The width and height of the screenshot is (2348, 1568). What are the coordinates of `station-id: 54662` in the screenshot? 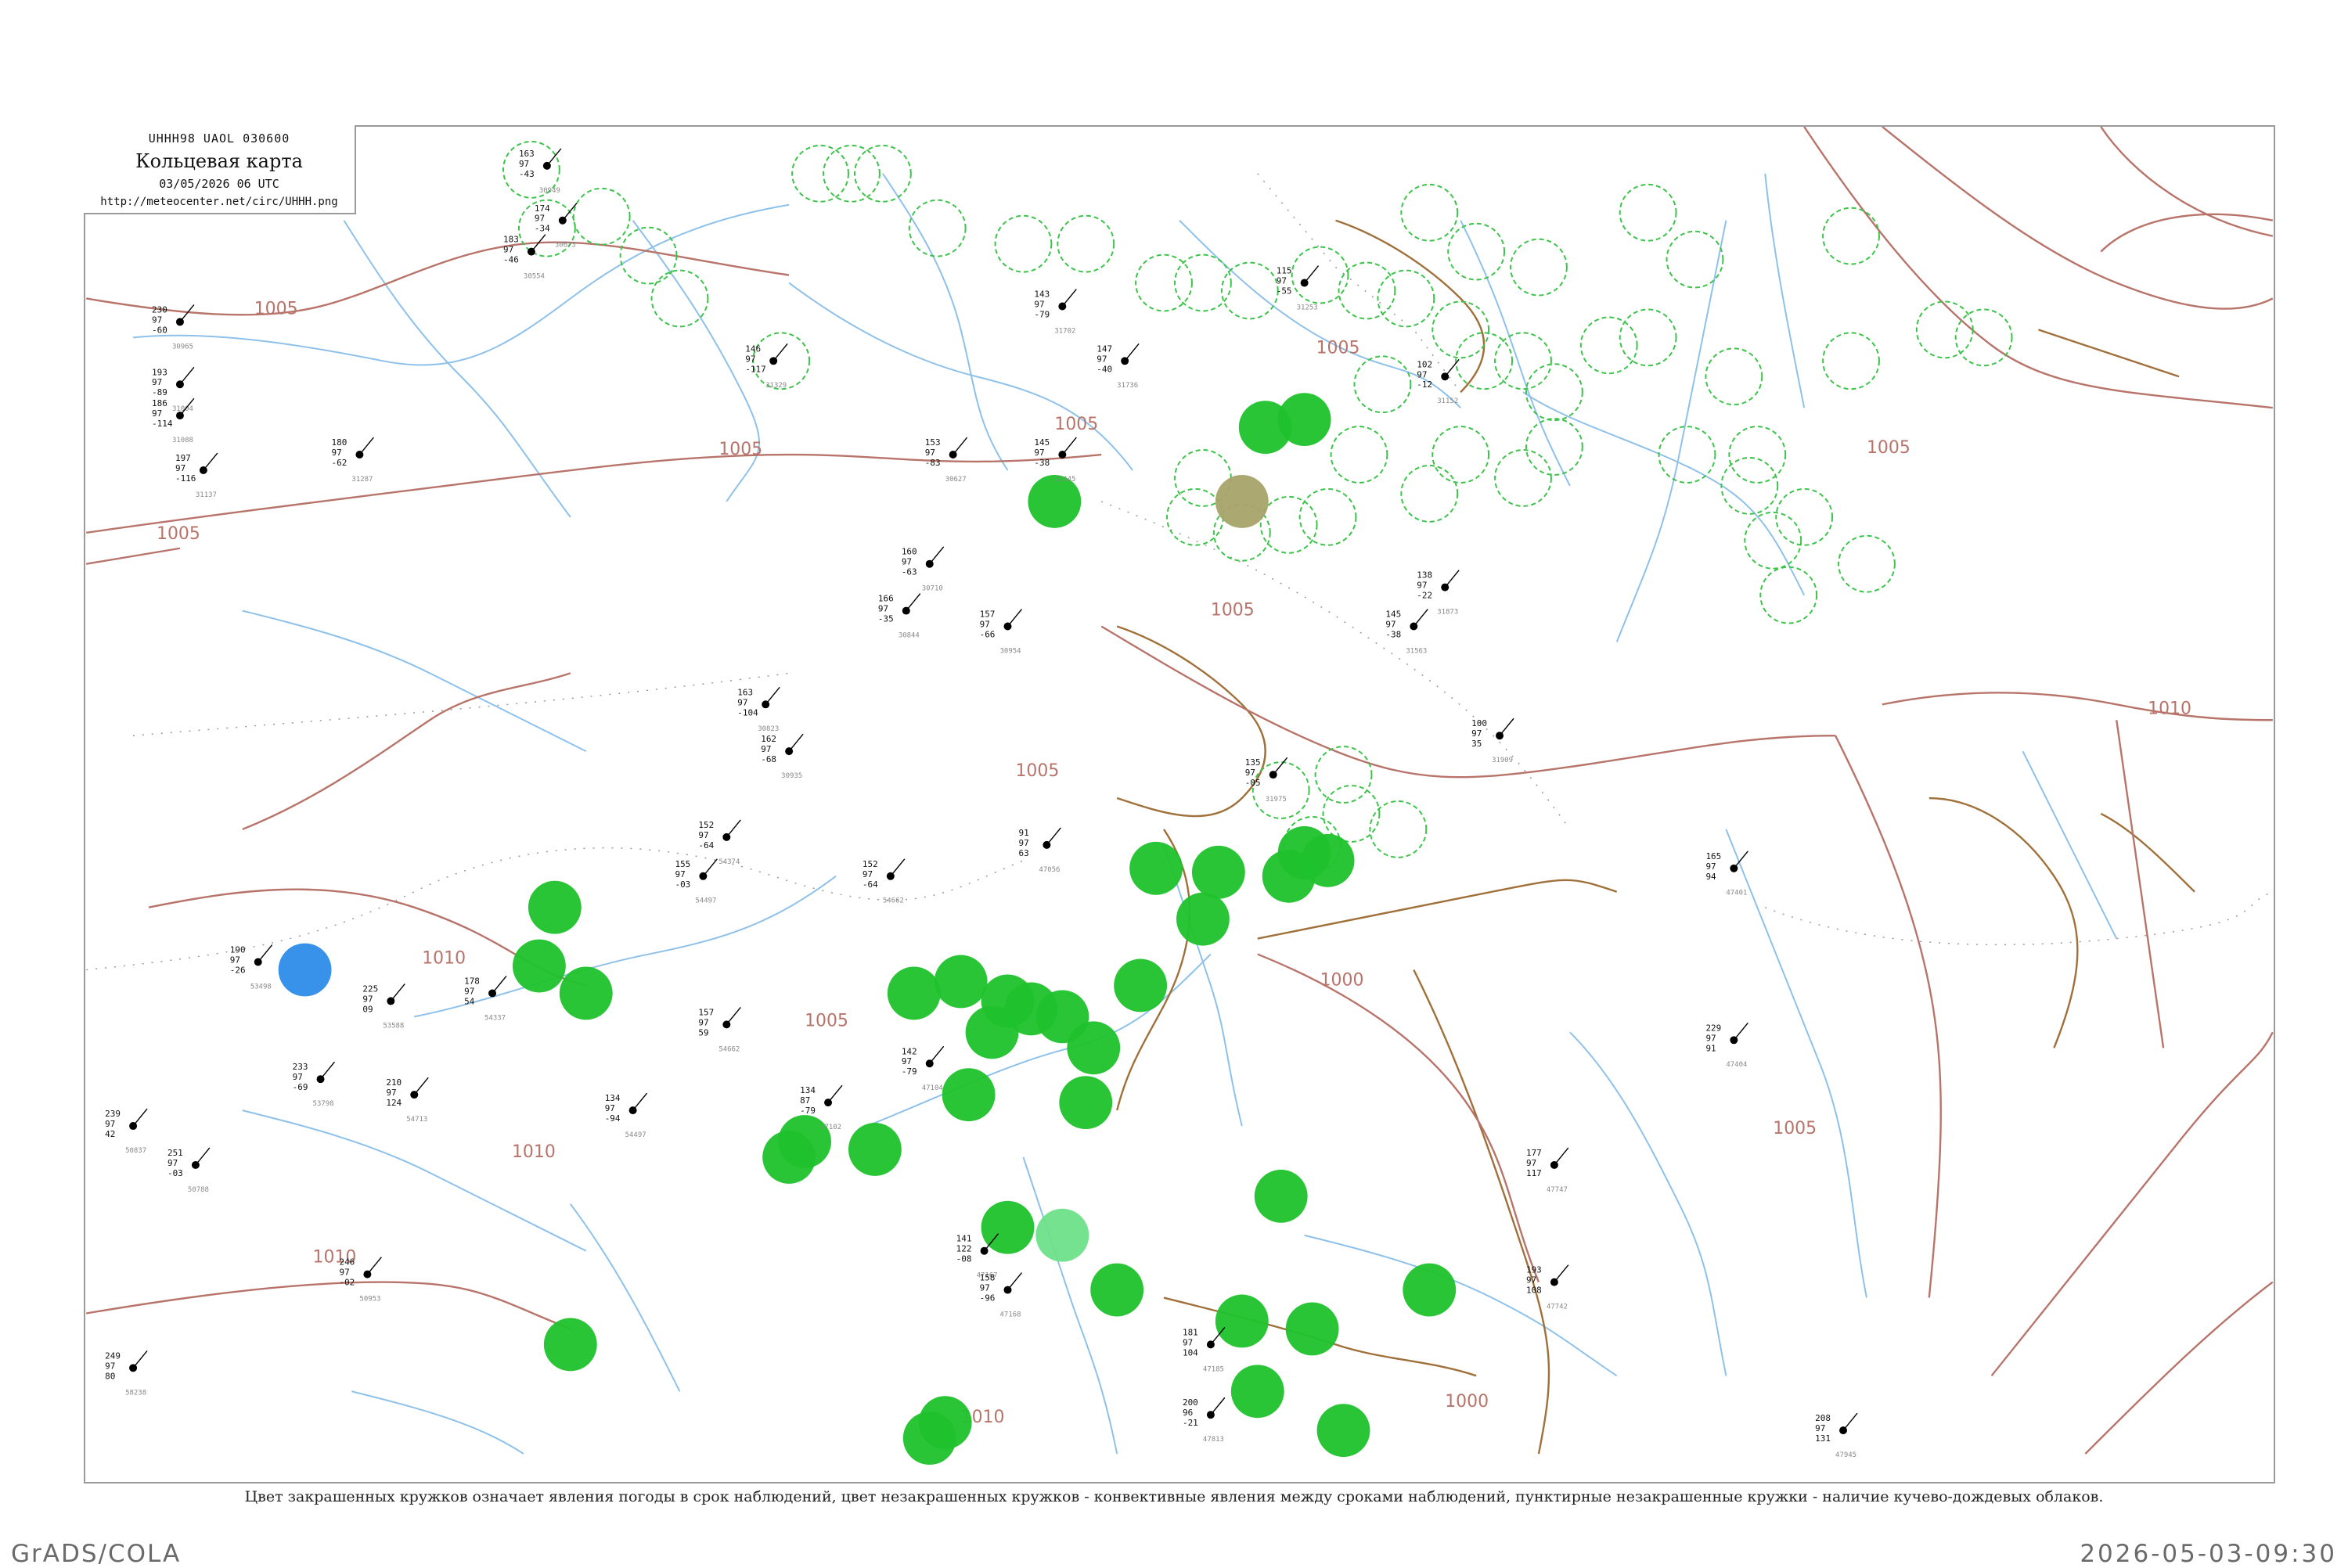 It's located at (729, 1049).